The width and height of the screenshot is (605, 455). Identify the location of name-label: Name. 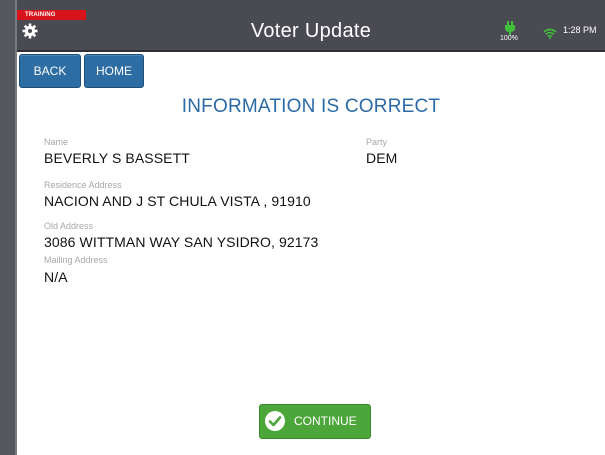
(56, 142).